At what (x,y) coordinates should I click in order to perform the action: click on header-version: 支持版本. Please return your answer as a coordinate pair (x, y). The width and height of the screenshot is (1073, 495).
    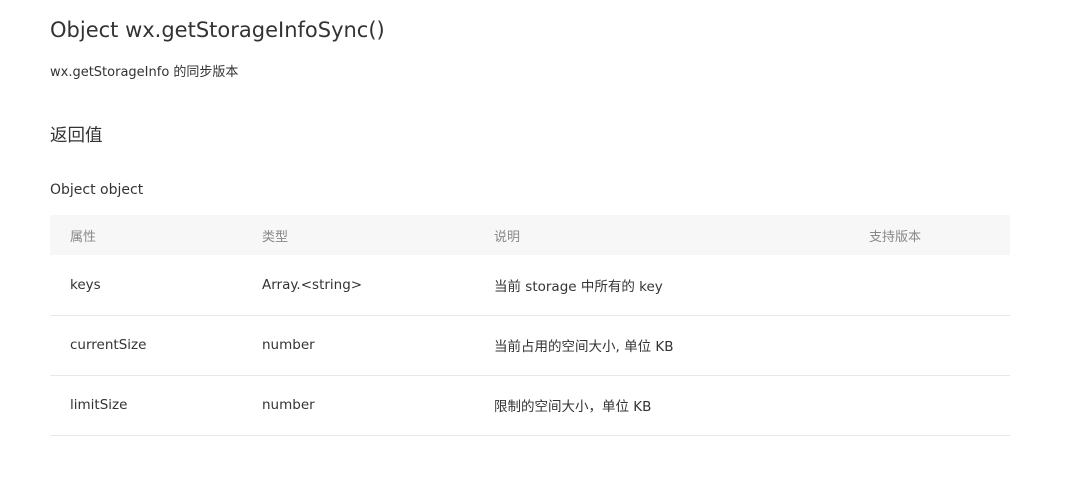
    Looking at the image, I should click on (929, 235).